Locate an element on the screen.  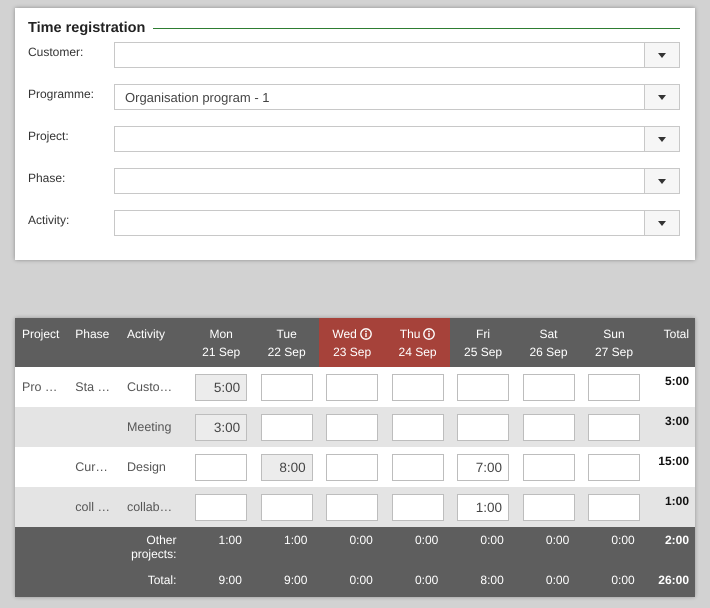
form-title: Time registration is located at coordinates (87, 28).